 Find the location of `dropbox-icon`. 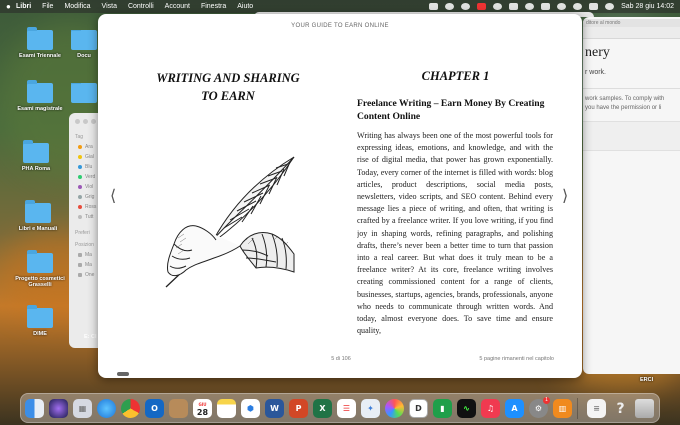

dropbox-icon is located at coordinates (434, 6).